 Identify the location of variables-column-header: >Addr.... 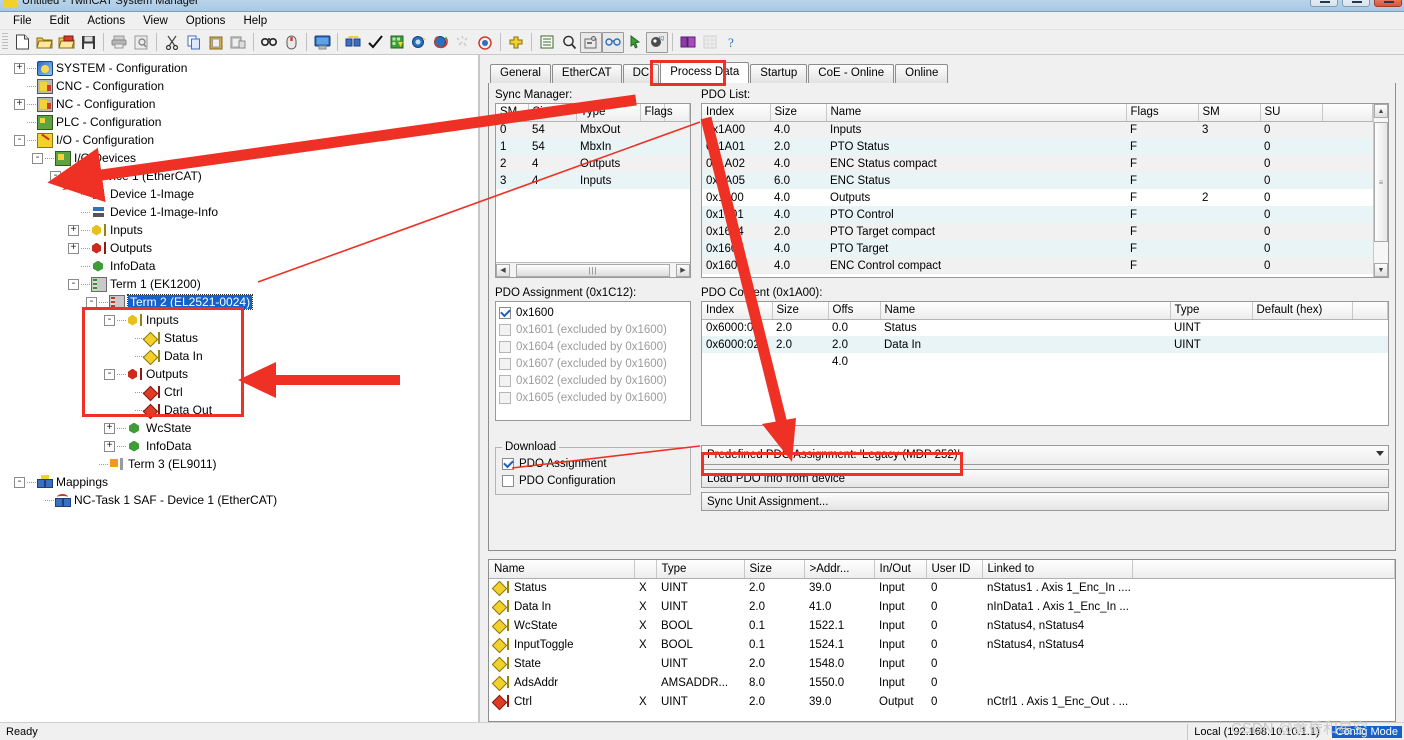
(839, 569).